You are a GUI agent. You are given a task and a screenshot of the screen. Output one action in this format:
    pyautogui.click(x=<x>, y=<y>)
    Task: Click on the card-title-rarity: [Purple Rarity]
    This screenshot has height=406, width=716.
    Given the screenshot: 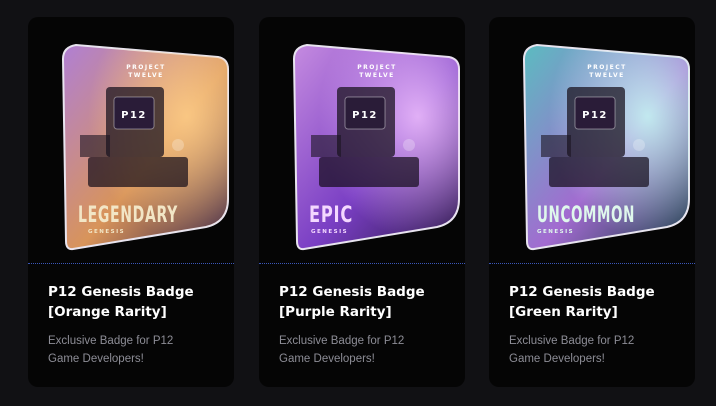 What is the action you would take?
    pyautogui.click(x=335, y=312)
    